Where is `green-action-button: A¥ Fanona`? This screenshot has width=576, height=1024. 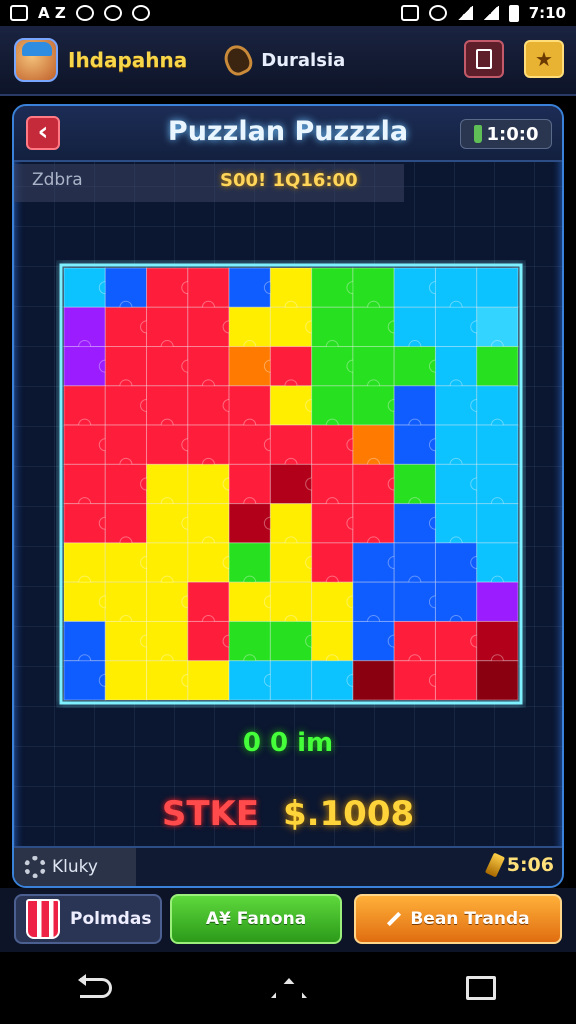
green-action-button: A¥ Fanona is located at coordinates (256, 919).